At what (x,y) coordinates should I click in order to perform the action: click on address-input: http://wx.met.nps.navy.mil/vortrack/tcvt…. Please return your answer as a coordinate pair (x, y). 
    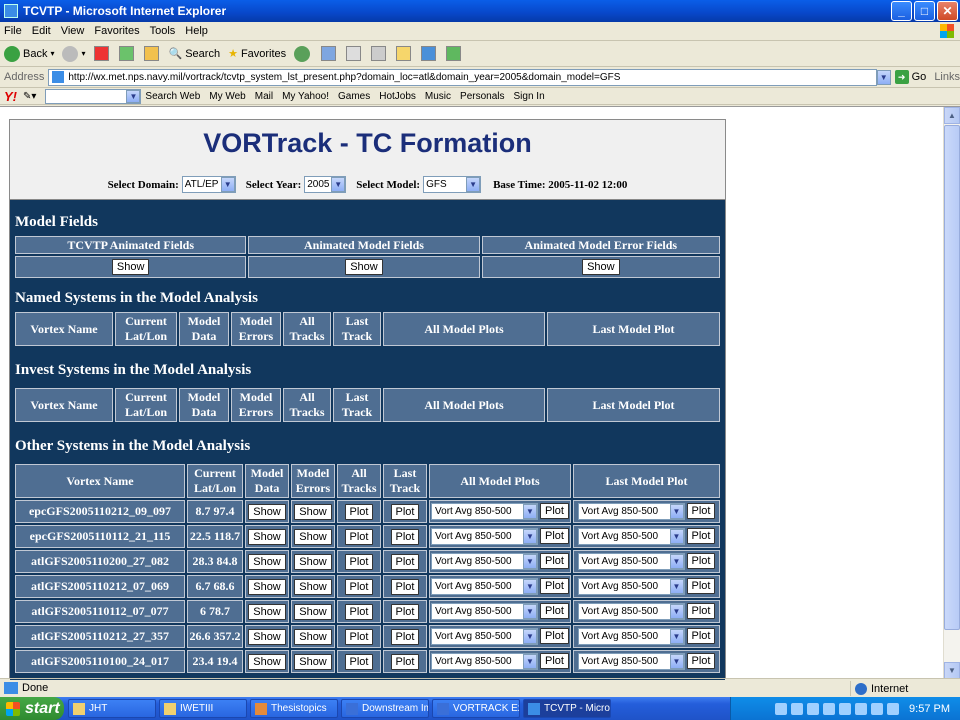
    Looking at the image, I should click on (462, 77).